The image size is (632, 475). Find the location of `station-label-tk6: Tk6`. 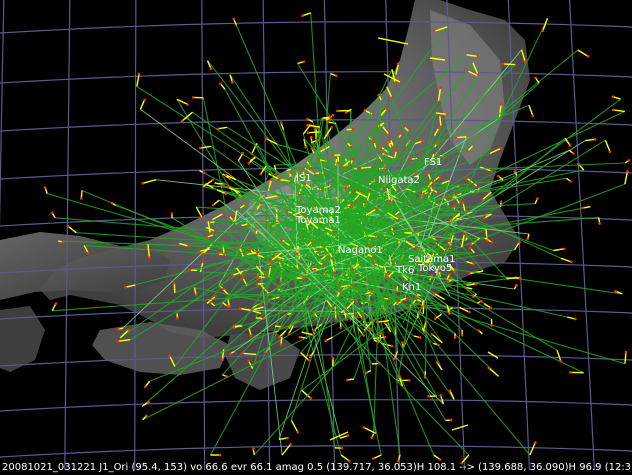

station-label-tk6: Tk6 is located at coordinates (405, 270).